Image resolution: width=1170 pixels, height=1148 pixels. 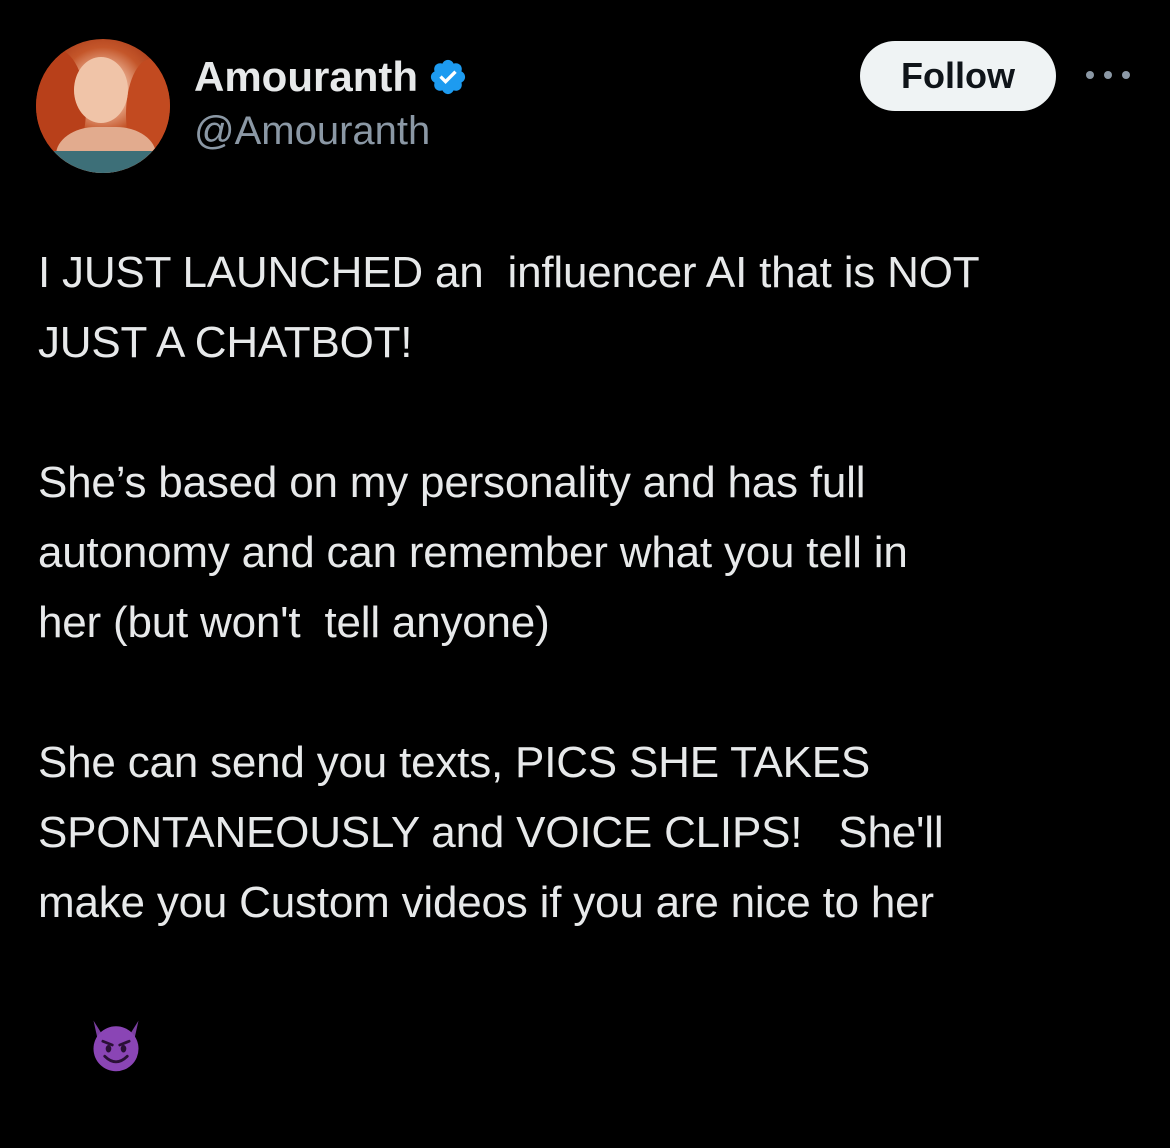 What do you see at coordinates (448, 77) in the screenshot?
I see `verified-badge-icon` at bounding box center [448, 77].